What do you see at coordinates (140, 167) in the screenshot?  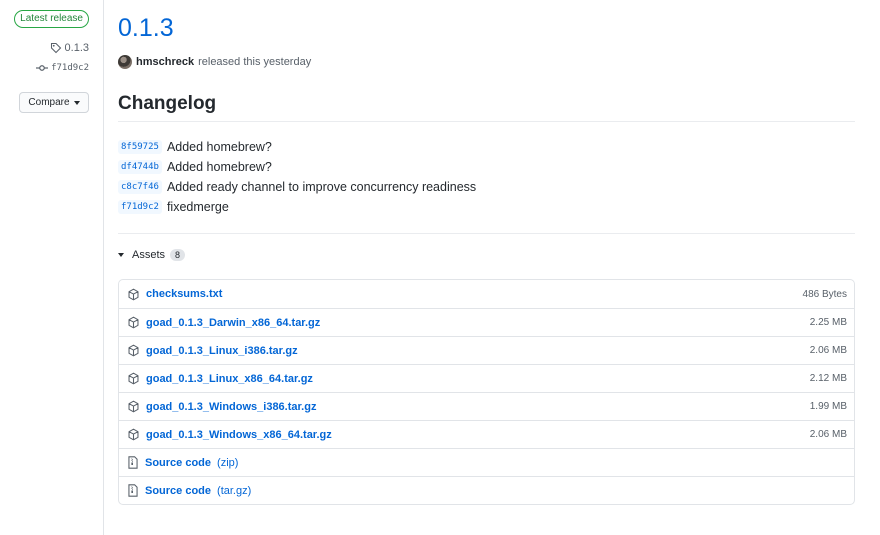 I see `commit-sha-link: df4744b` at bounding box center [140, 167].